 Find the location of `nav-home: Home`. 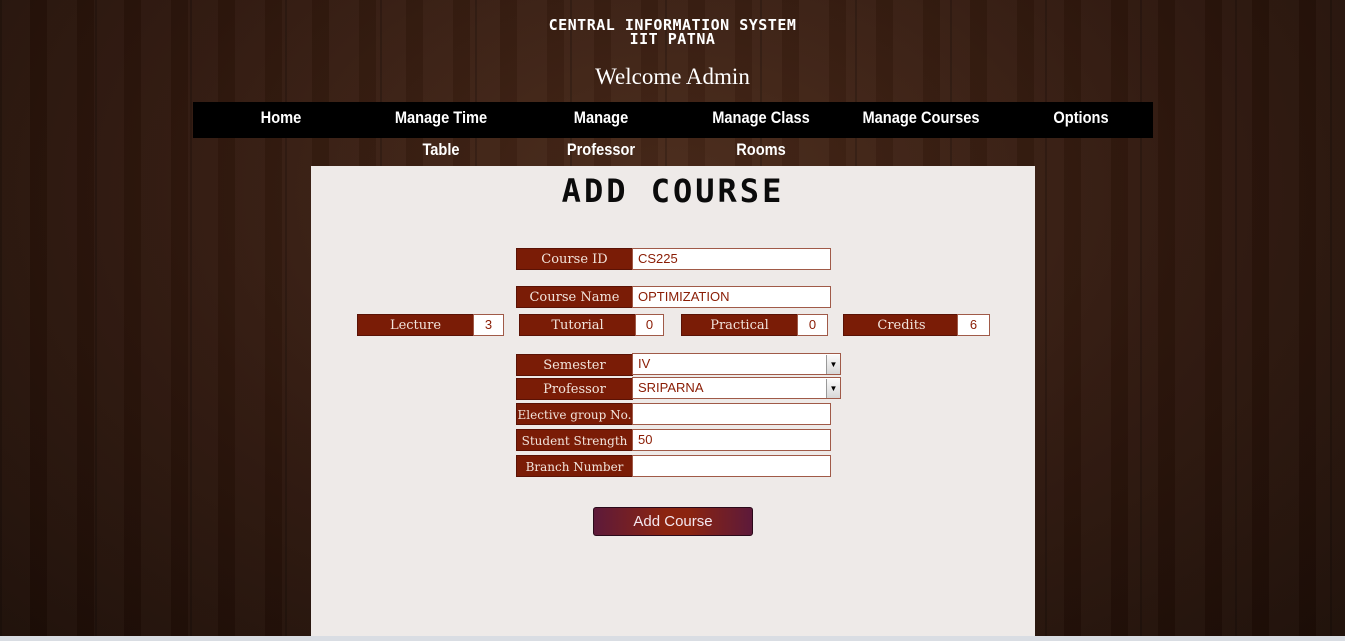

nav-home: Home is located at coordinates (281, 120).